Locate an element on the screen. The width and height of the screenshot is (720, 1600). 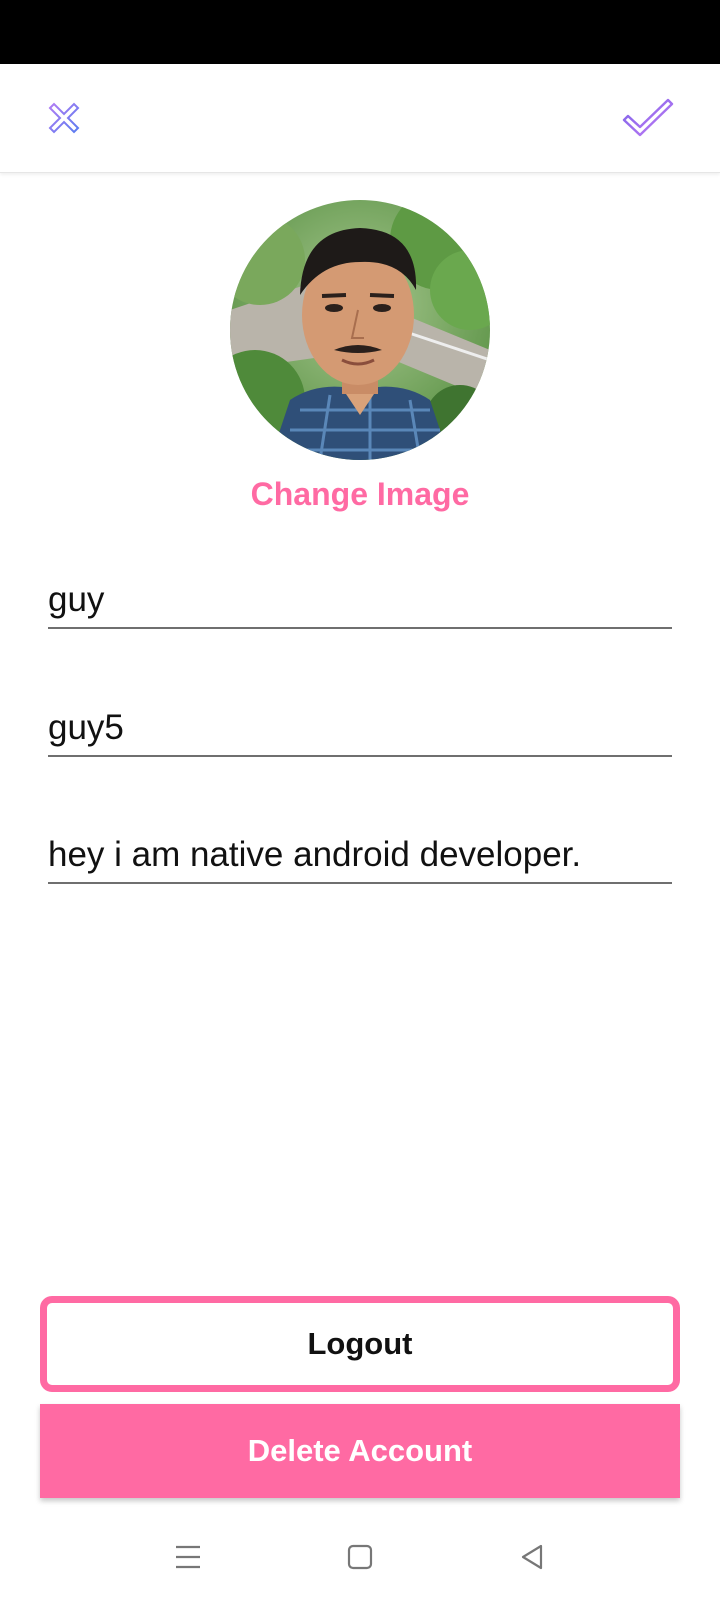
change-image-link: Change Image is located at coordinates (360, 494).